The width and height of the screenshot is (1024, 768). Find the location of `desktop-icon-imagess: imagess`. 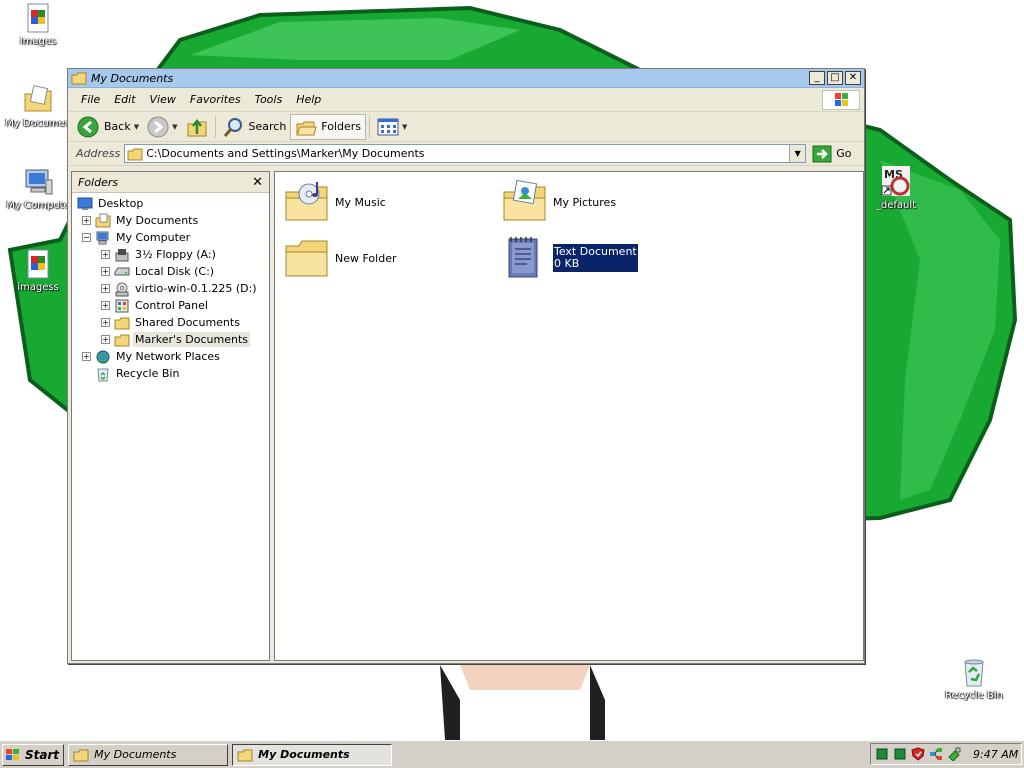

desktop-icon-imagess: imagess is located at coordinates (38, 270).